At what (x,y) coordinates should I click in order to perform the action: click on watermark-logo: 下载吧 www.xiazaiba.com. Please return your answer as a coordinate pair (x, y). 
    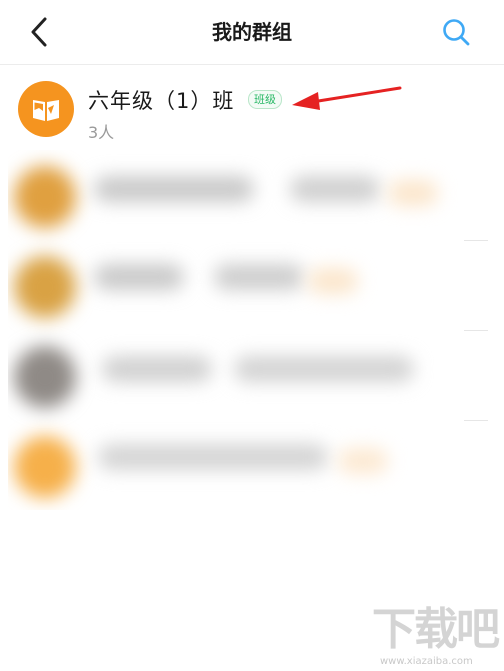
    Looking at the image, I should click on (436, 636).